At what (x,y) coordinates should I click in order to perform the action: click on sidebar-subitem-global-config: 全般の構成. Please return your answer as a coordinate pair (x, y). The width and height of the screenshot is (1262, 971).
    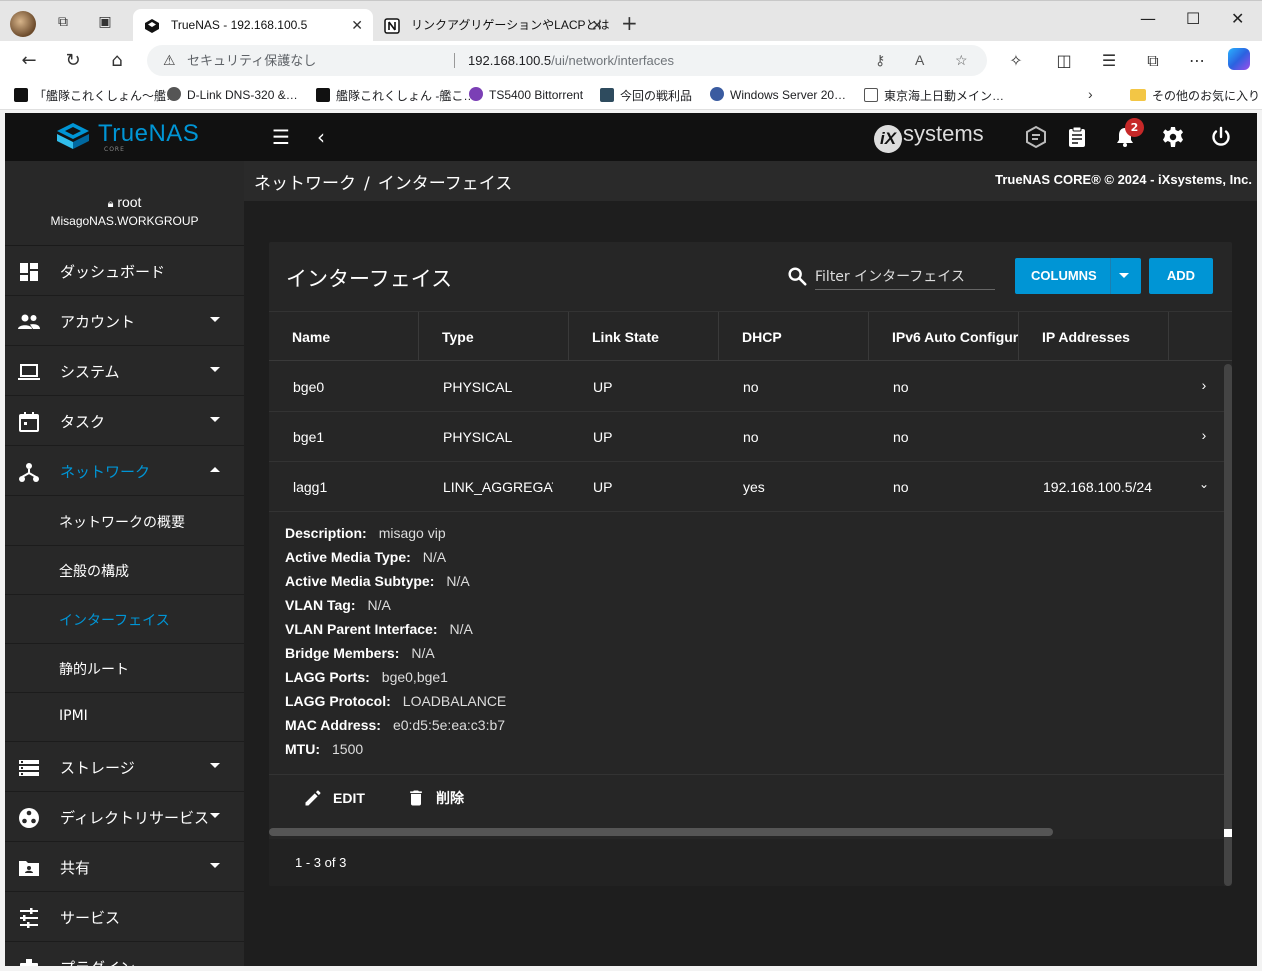
    Looking at the image, I should click on (124, 570).